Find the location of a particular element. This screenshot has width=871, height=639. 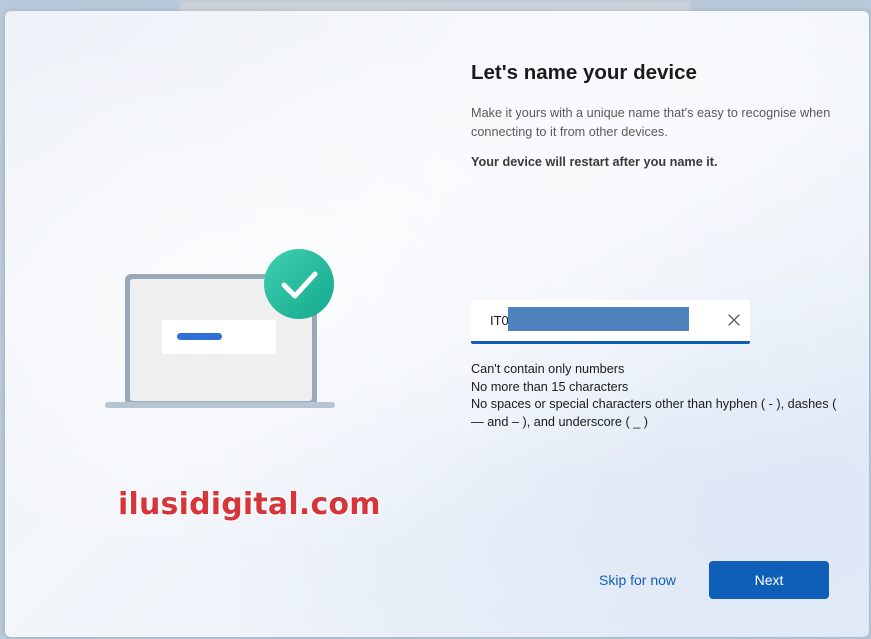

close-icon is located at coordinates (734, 320).